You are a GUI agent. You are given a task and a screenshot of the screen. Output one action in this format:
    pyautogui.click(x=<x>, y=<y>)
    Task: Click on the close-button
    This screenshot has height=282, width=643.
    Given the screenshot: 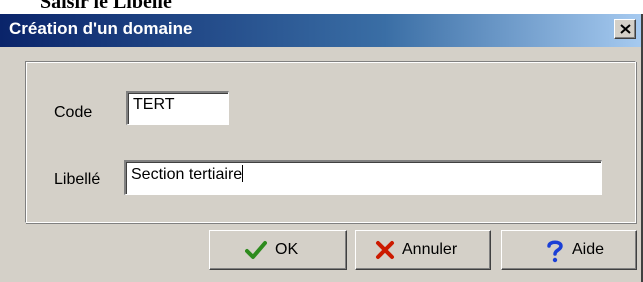 What is the action you would take?
    pyautogui.click(x=625, y=29)
    